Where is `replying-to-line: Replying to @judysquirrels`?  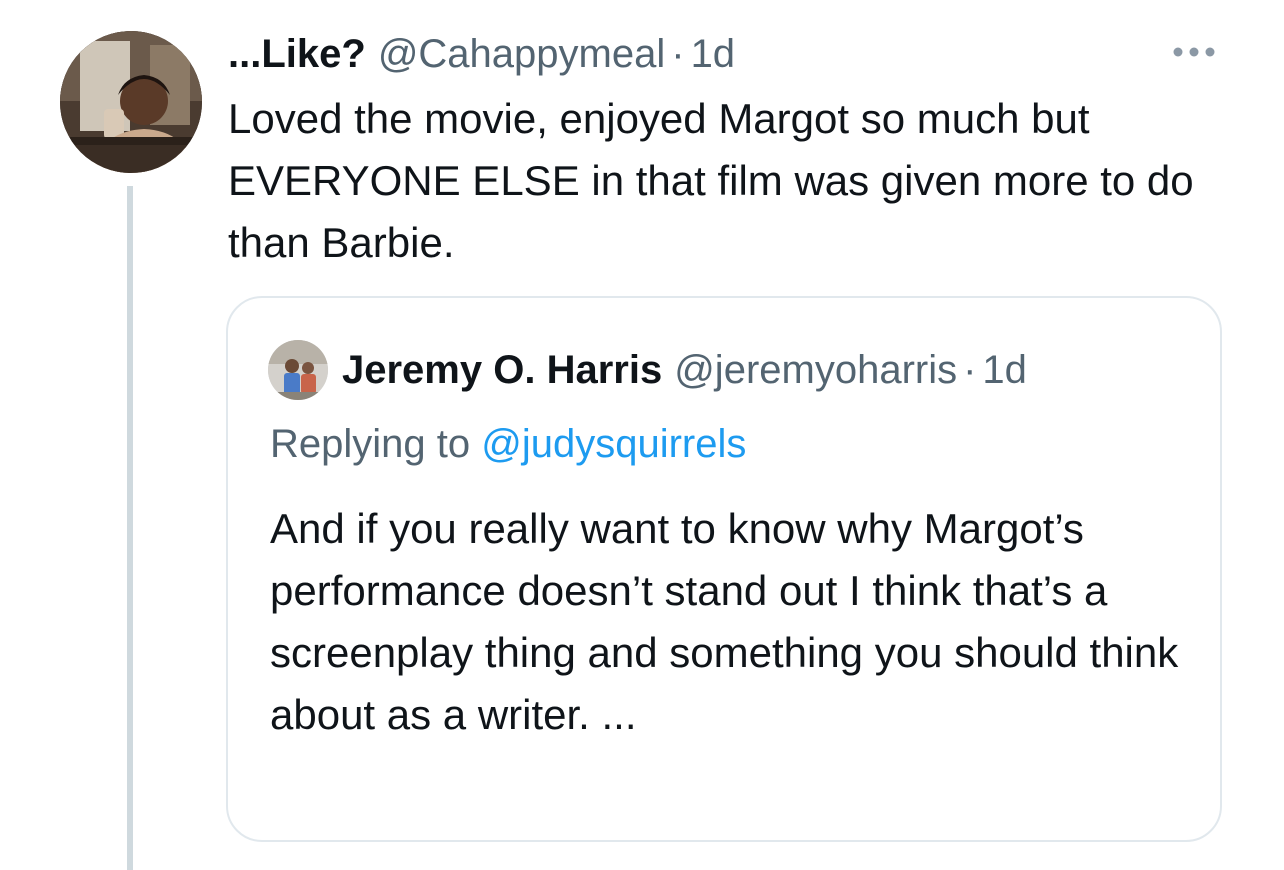
replying-to-line: Replying to @judysquirrels is located at coordinates (508, 444).